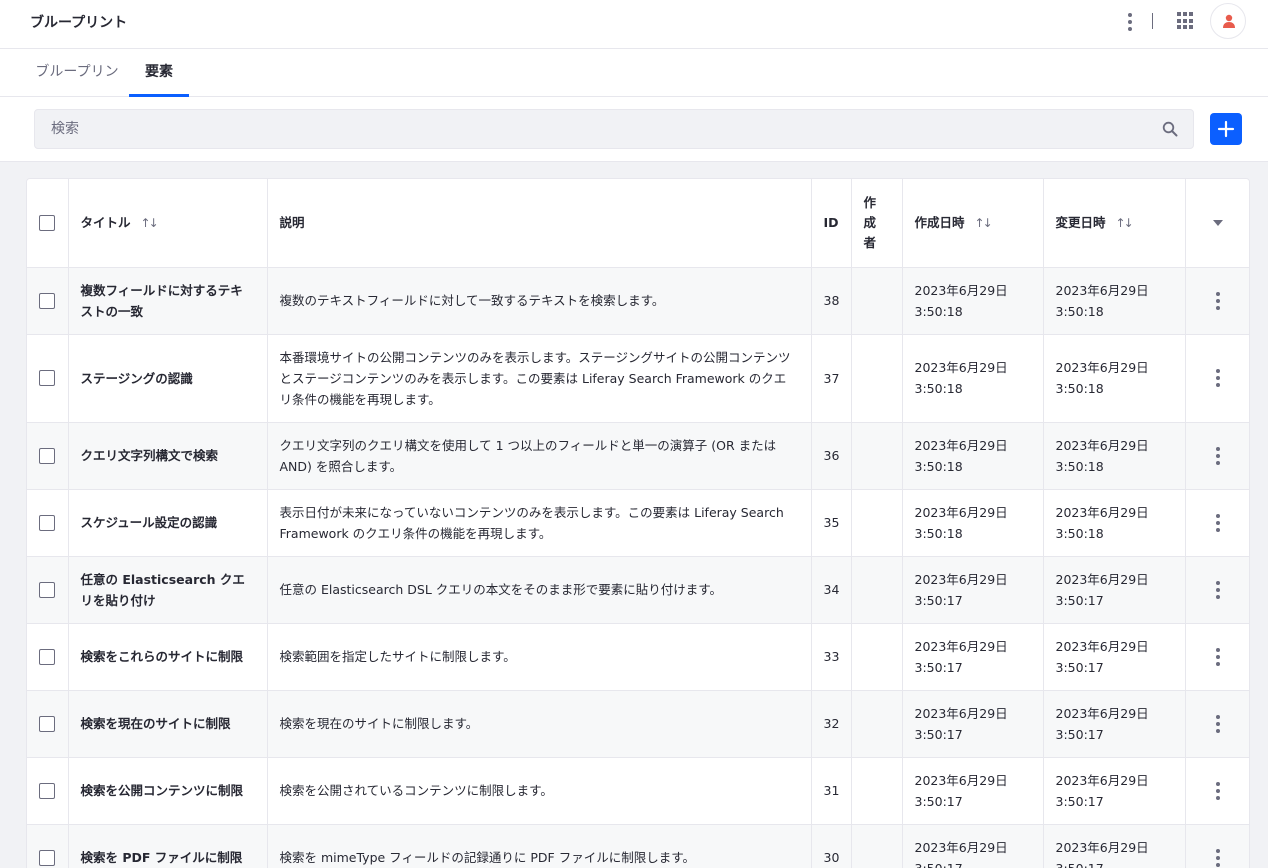 The image size is (1268, 868). What do you see at coordinates (973, 223) in the screenshot?
I see `column-header-created: 作成日時 ↑↓` at bounding box center [973, 223].